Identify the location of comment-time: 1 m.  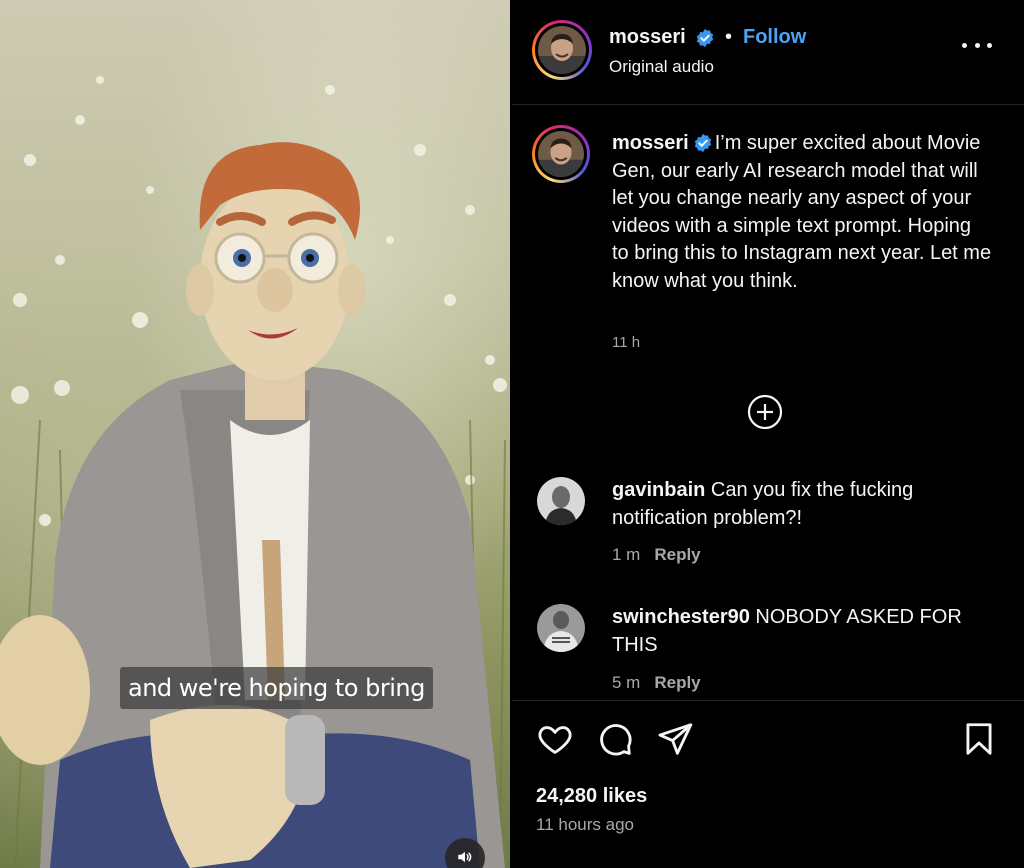
(626, 554).